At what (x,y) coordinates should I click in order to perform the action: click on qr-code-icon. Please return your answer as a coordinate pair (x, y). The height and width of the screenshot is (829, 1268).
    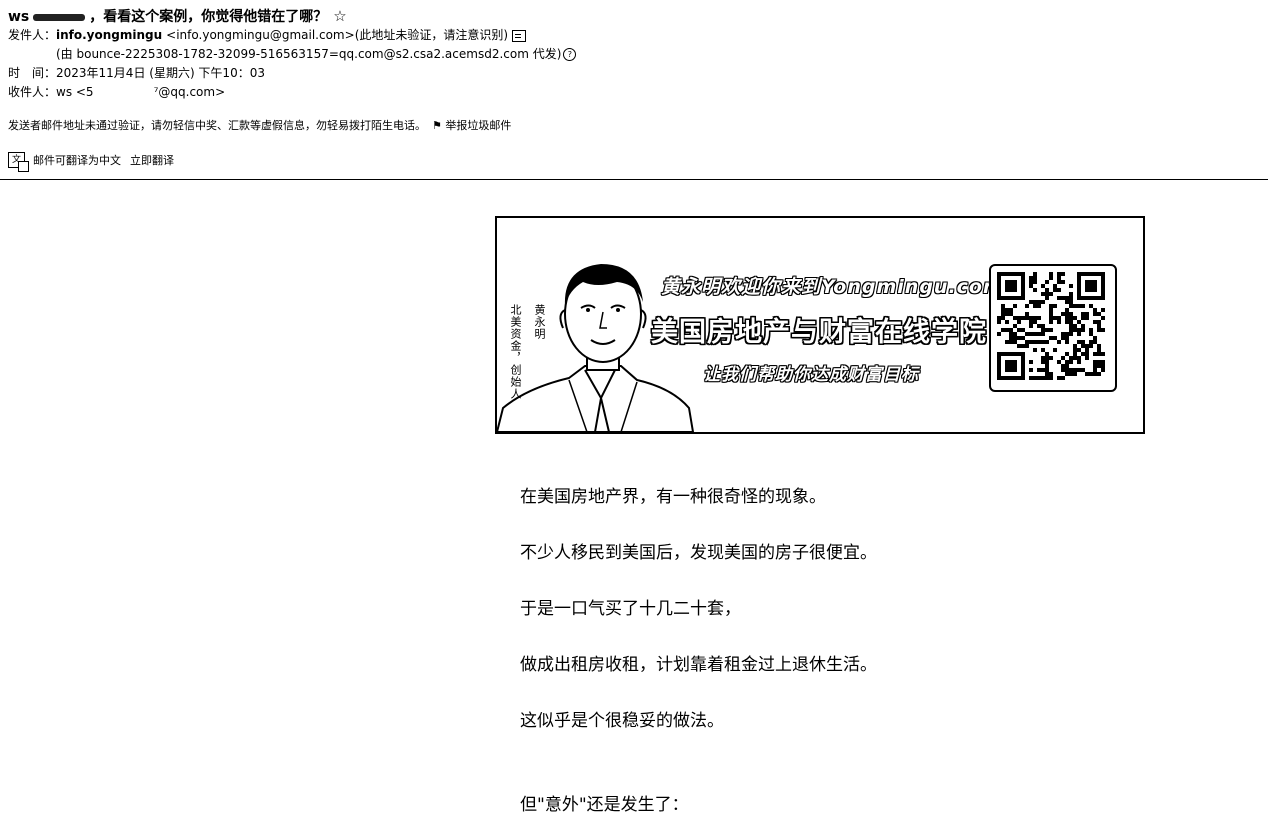
    Looking at the image, I should click on (1051, 326).